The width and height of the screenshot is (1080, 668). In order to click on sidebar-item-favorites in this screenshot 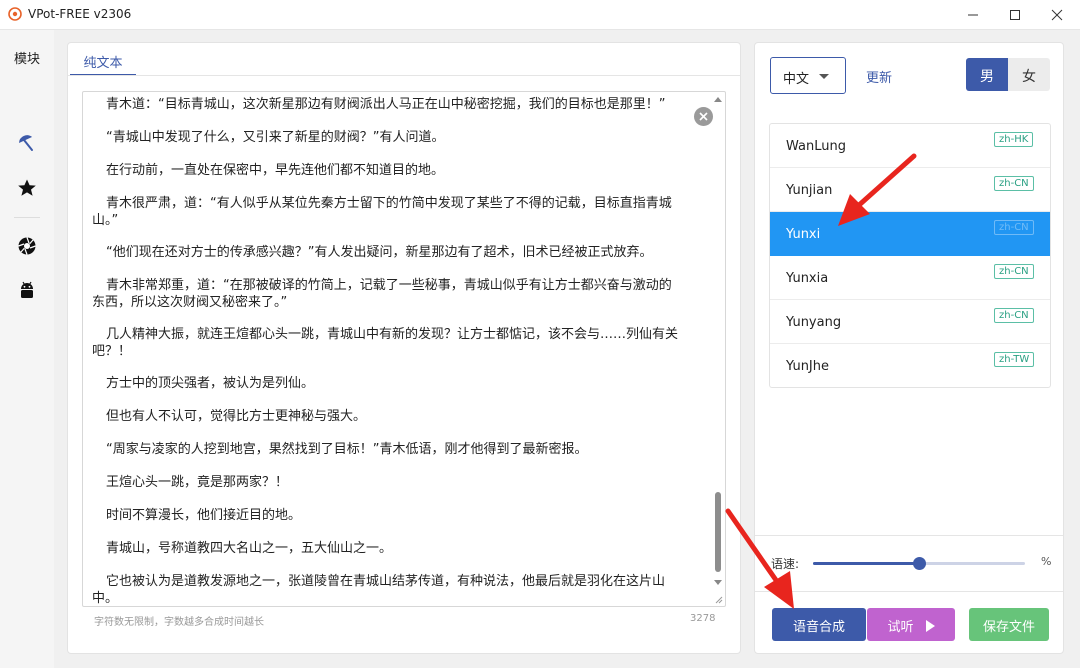, I will do `click(27, 188)`.